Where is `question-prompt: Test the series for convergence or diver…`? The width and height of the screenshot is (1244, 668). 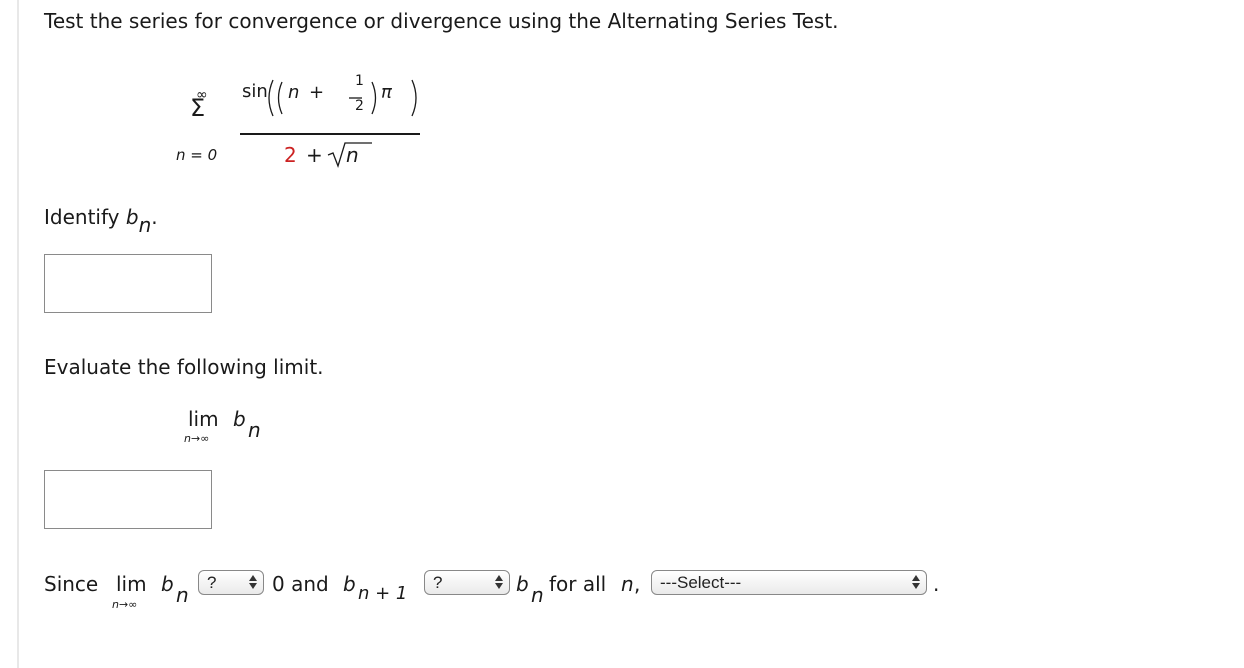
question-prompt: Test the series for convergence or diver… is located at coordinates (441, 21).